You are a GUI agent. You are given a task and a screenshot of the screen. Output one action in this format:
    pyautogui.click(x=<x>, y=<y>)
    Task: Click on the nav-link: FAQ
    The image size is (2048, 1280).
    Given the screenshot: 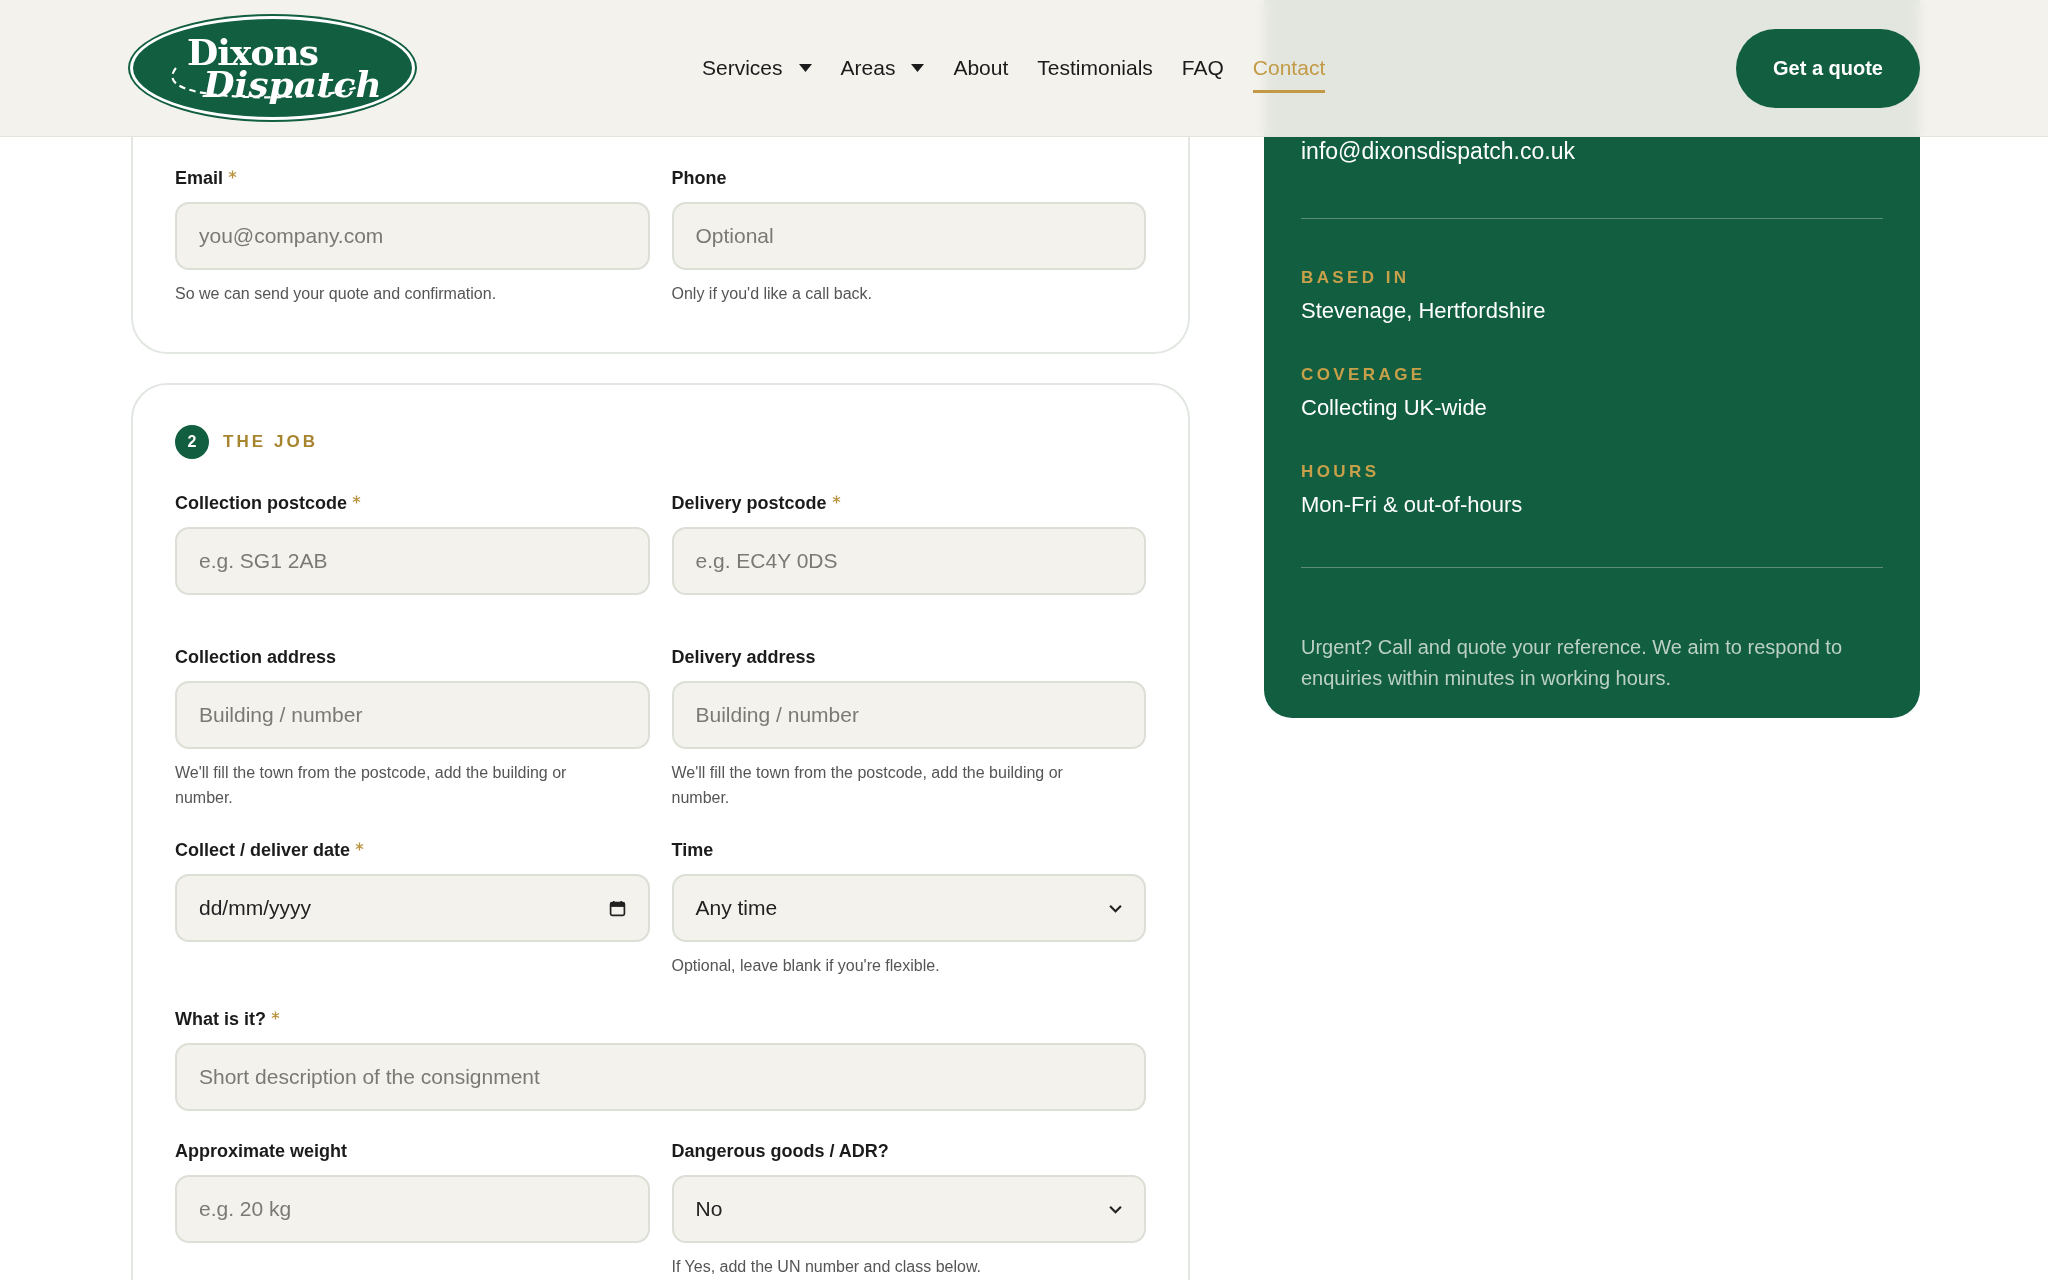 What is the action you would take?
    pyautogui.click(x=1202, y=69)
    